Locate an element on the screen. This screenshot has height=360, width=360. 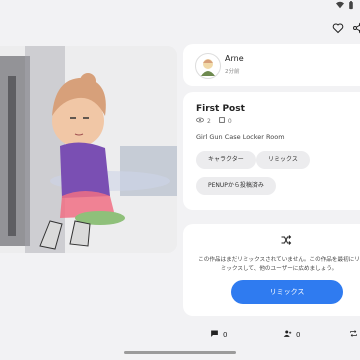
avatar is located at coordinates (208, 66).